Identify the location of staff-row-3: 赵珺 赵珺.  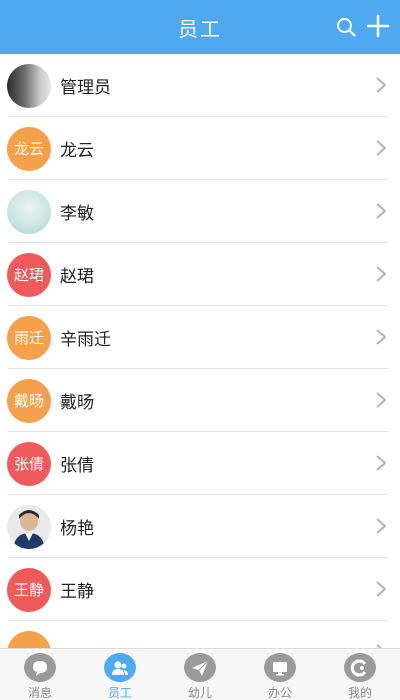
(200, 274).